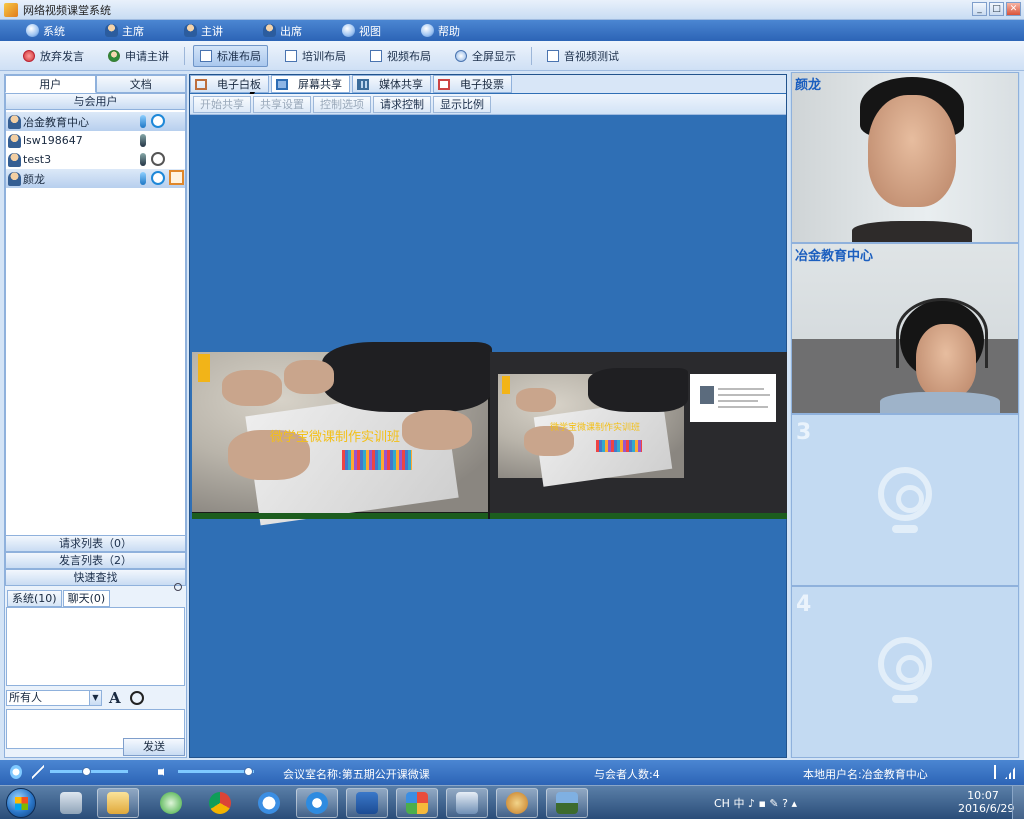  I want to click on tab-vote: 电子投票, so click(472, 84).